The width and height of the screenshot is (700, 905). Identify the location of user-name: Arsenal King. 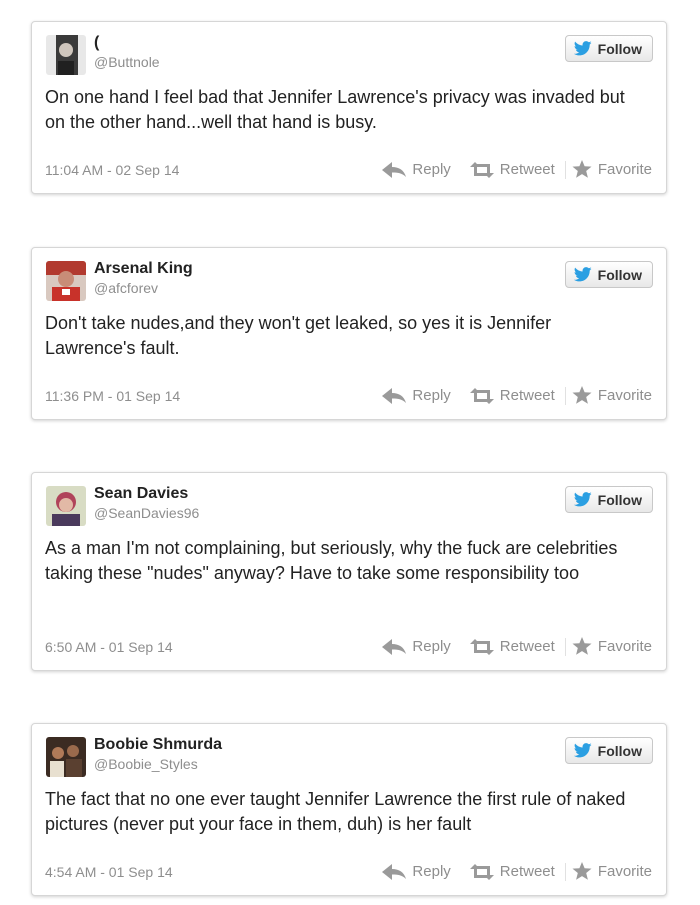
(143, 269).